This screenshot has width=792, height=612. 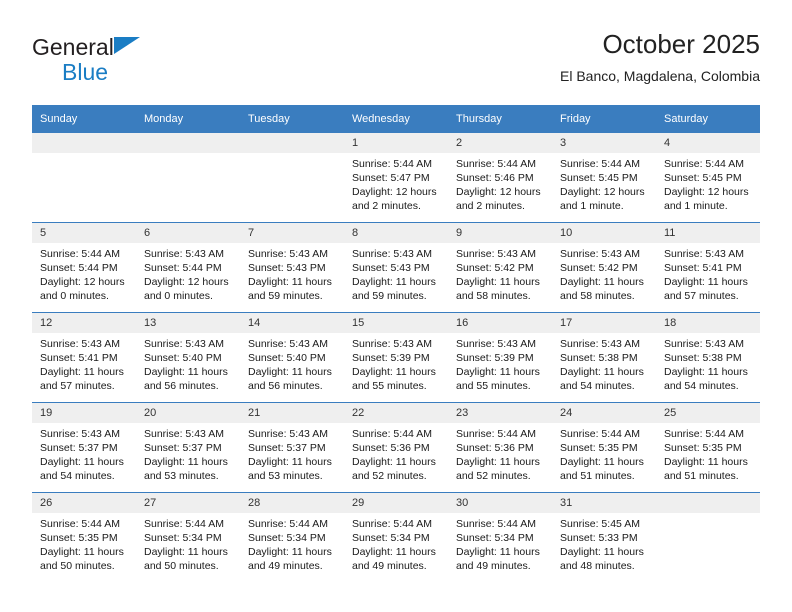 What do you see at coordinates (604, 323) in the screenshot?
I see `day-number: 17` at bounding box center [604, 323].